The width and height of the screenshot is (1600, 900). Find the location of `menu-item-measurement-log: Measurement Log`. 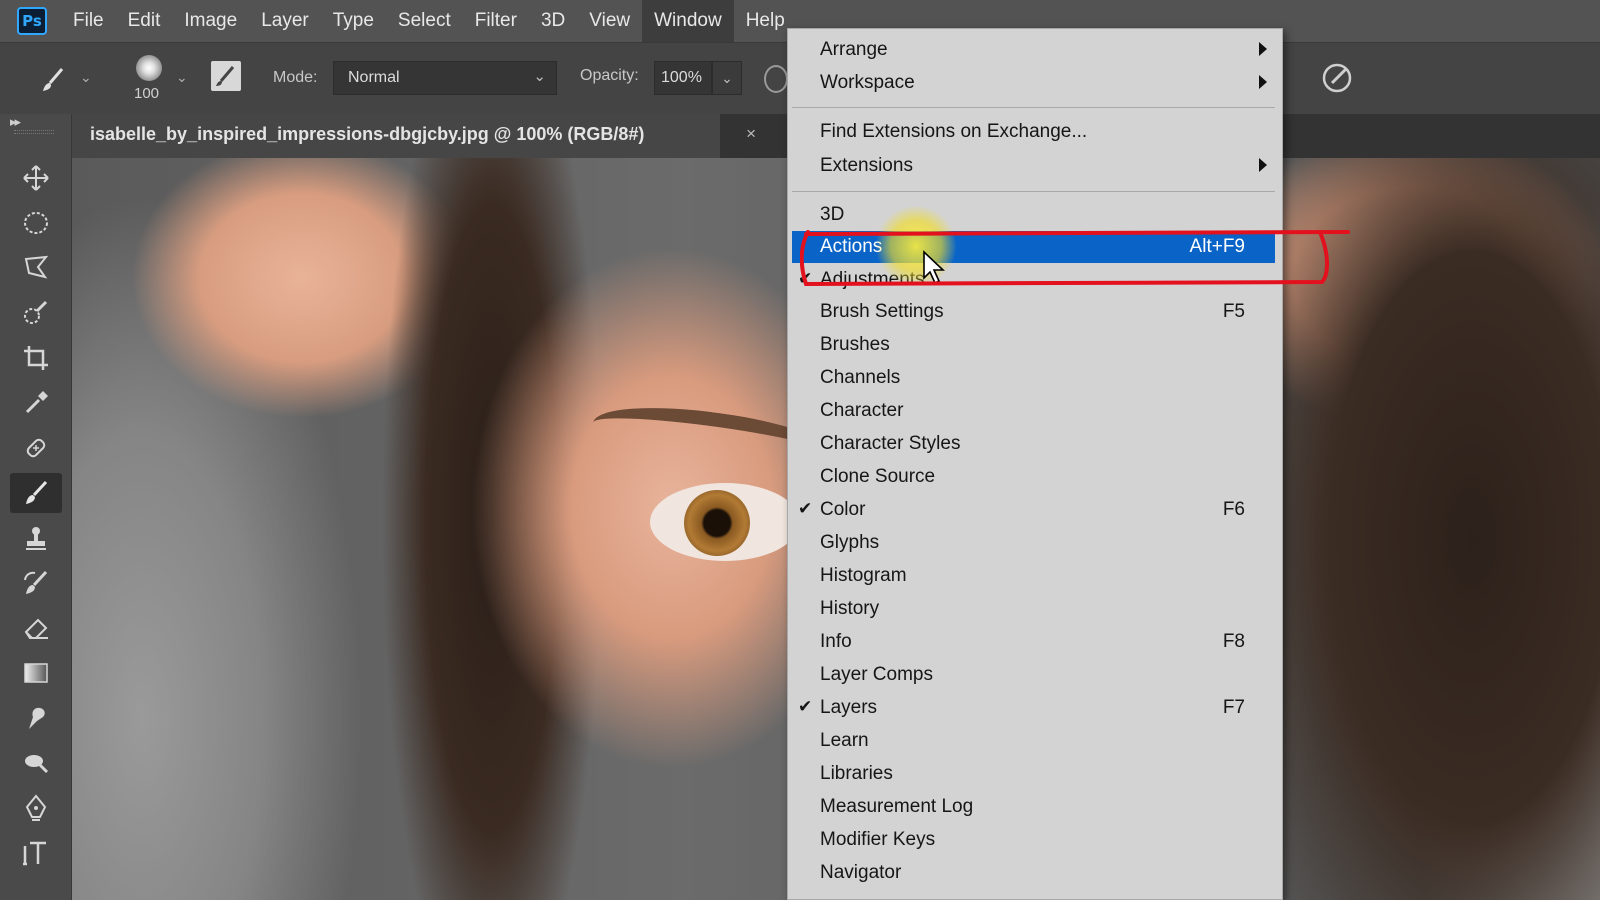

menu-item-measurement-log: Measurement Log is located at coordinates (1033, 807).